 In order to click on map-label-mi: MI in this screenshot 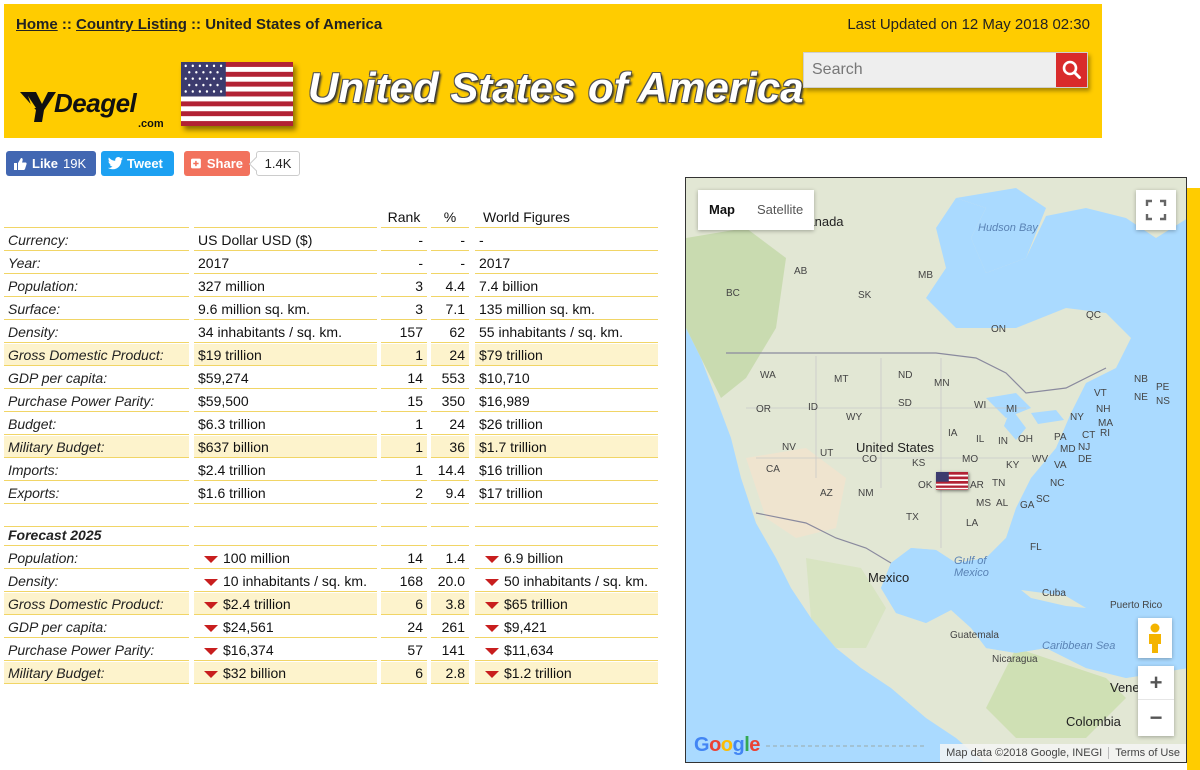, I will do `click(1012, 409)`.